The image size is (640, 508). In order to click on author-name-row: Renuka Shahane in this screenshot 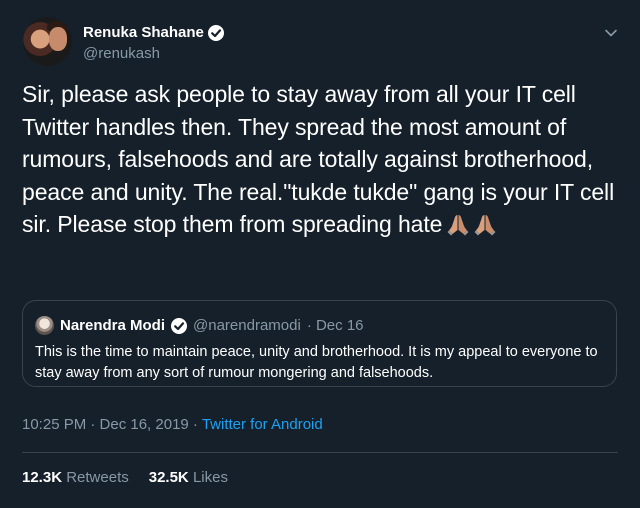, I will do `click(153, 32)`.